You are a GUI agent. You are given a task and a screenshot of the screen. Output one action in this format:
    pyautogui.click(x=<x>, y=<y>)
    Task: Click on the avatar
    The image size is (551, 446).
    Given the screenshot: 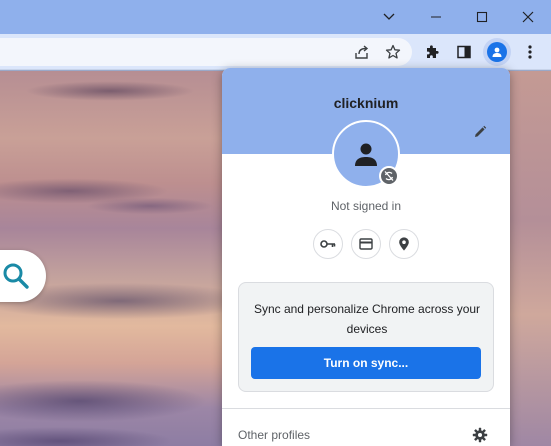 What is the action you would take?
    pyautogui.click(x=497, y=52)
    